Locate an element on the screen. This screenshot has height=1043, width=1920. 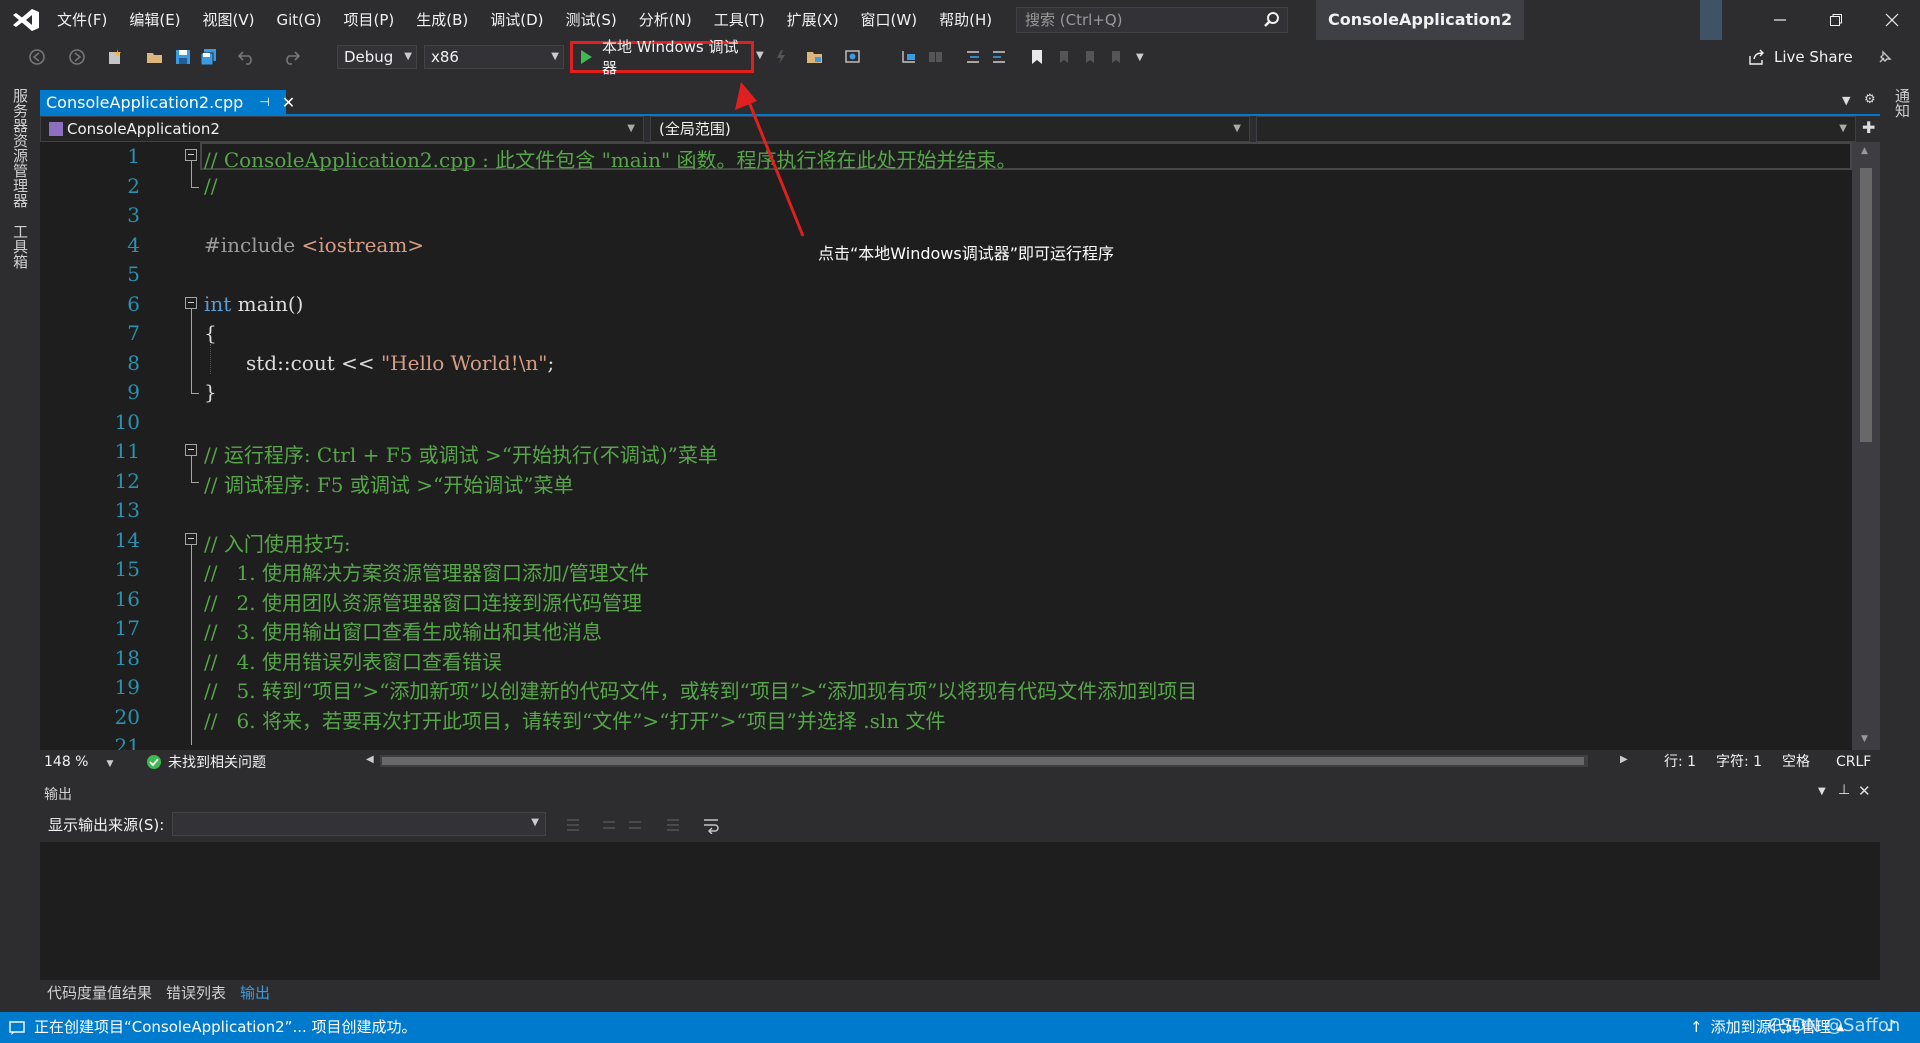
output-content-area is located at coordinates (960, 911).